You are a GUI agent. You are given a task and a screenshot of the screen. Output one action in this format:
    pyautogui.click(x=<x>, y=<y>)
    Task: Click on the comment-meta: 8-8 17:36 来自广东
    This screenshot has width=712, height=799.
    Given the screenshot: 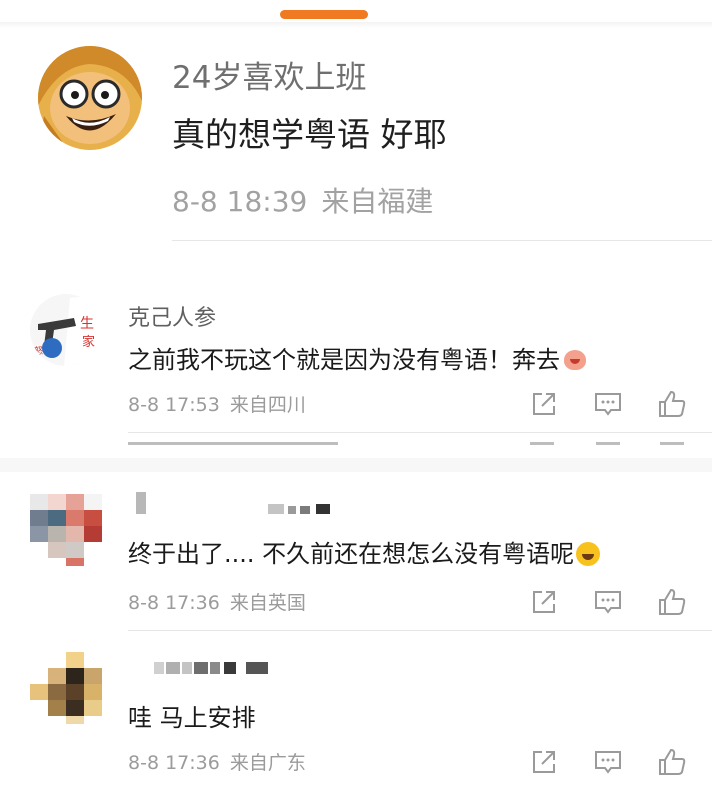 What is the action you would take?
    pyautogui.click(x=217, y=761)
    